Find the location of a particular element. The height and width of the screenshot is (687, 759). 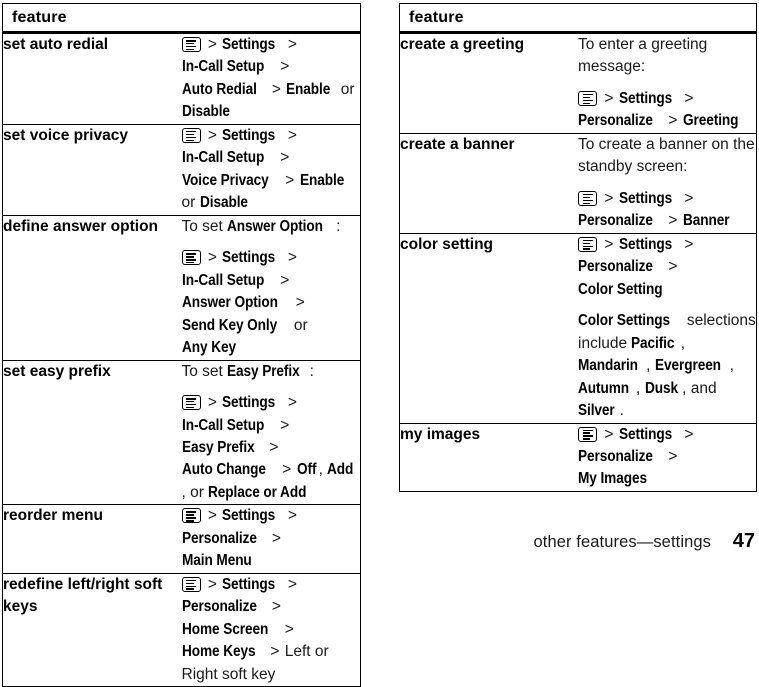

menu-path-item: Silver is located at coordinates (596, 411).